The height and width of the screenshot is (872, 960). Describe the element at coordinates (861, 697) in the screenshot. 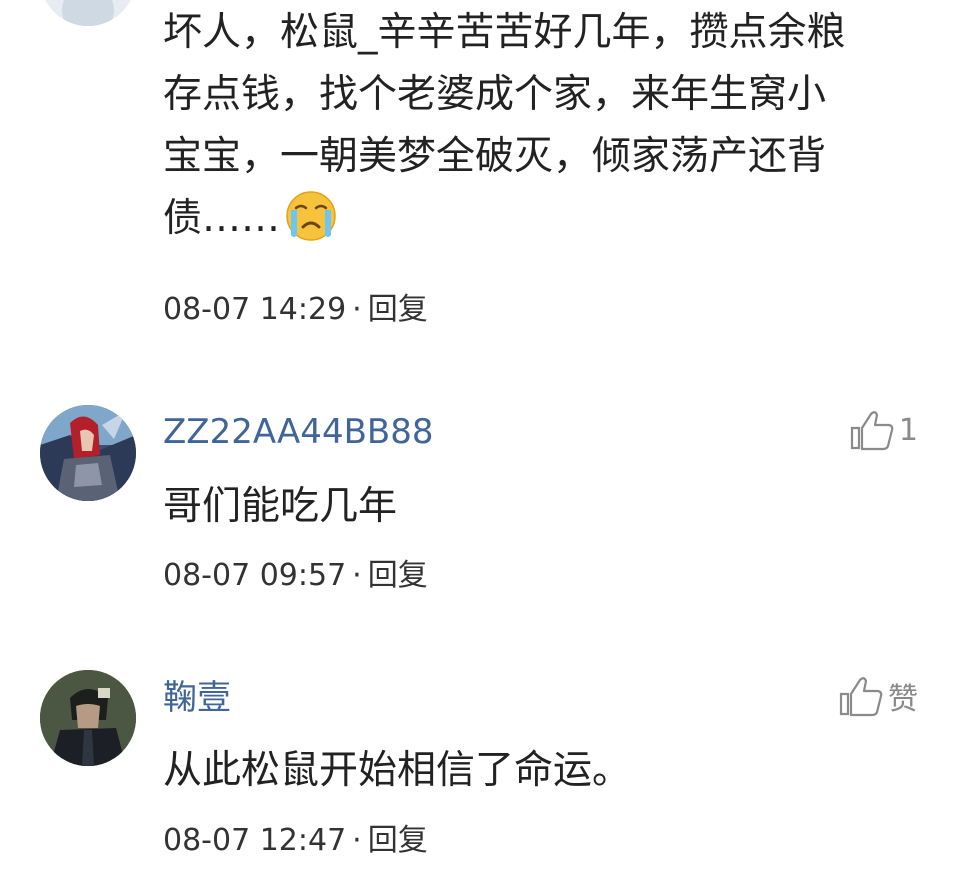

I see `thumbs-up-icon` at that location.